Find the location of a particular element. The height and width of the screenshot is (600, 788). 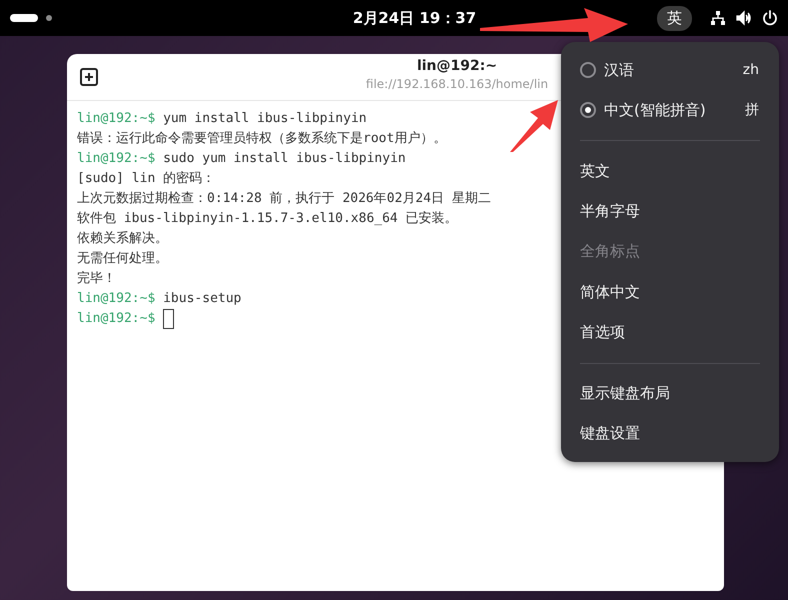

output-line: 上次元数据过期检查：0:14:28 前，执行于 2026年02月24日 星期二 is located at coordinates (284, 199).